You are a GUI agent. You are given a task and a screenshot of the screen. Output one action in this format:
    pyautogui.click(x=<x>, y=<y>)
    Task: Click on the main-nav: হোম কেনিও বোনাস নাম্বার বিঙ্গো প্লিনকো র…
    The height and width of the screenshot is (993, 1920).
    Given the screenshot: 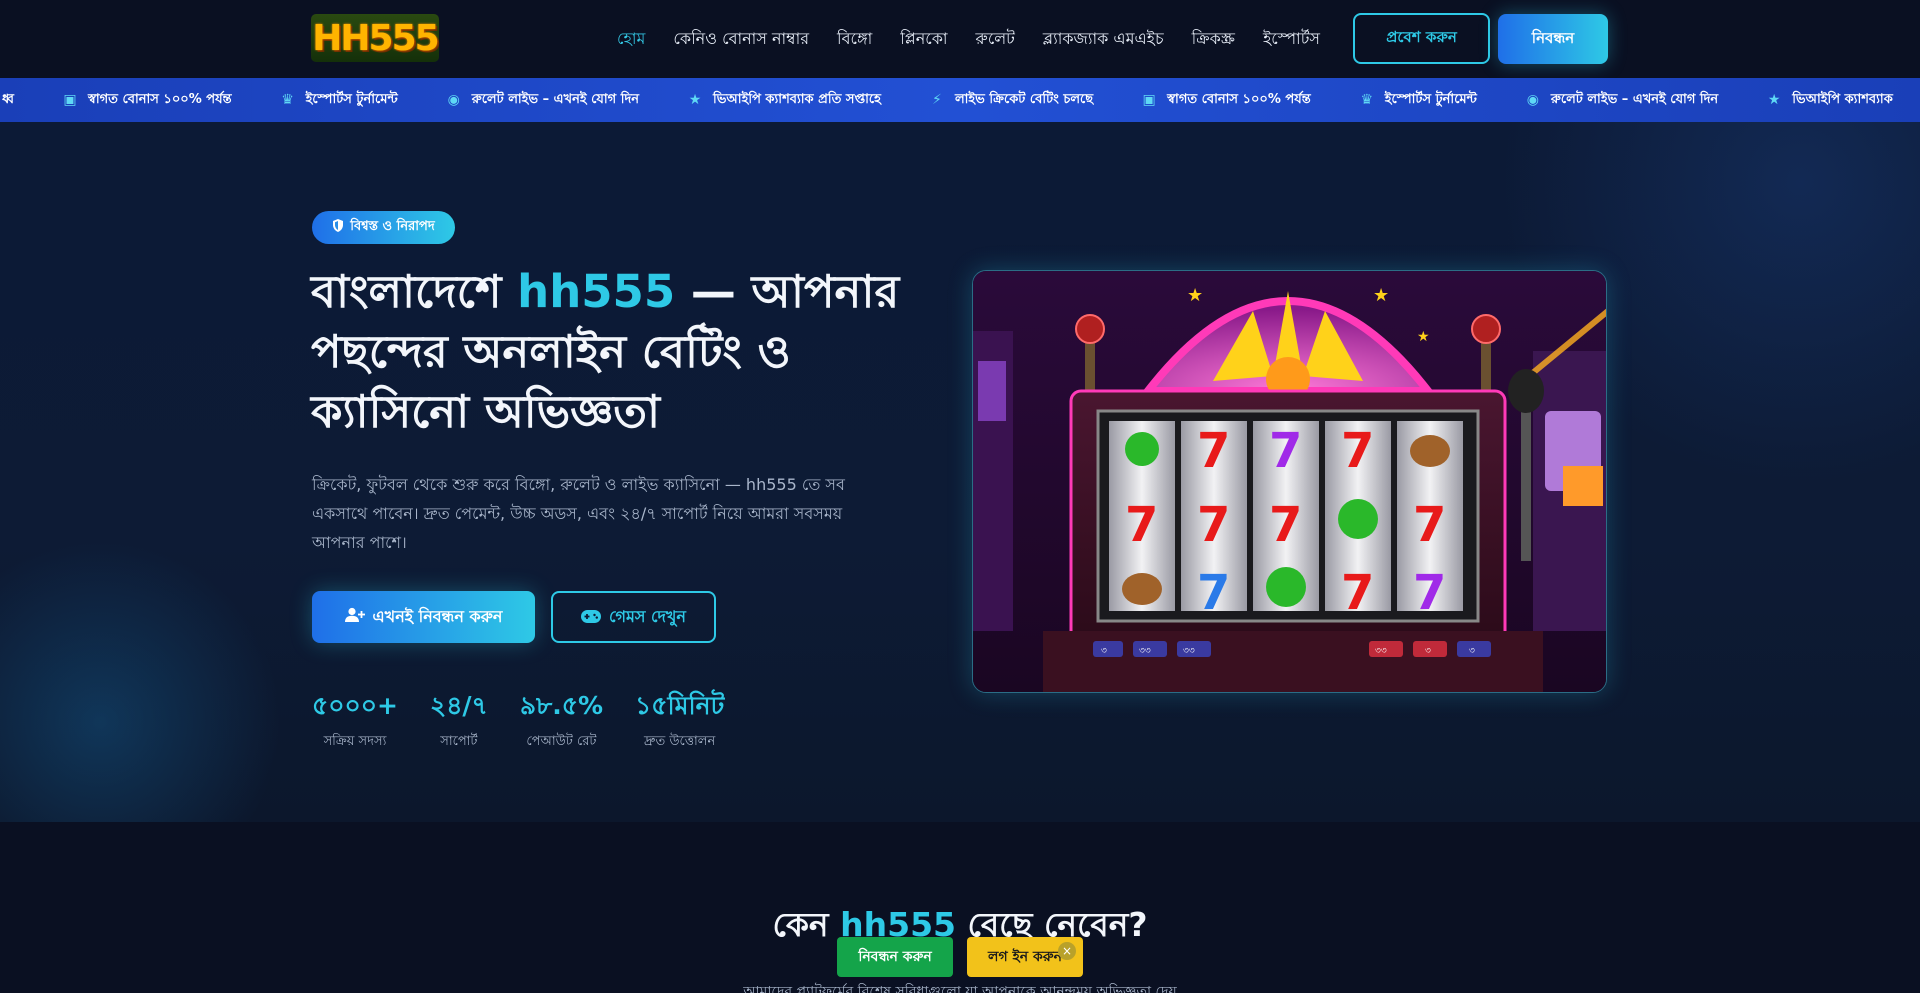 What is the action you would take?
    pyautogui.click(x=968, y=39)
    